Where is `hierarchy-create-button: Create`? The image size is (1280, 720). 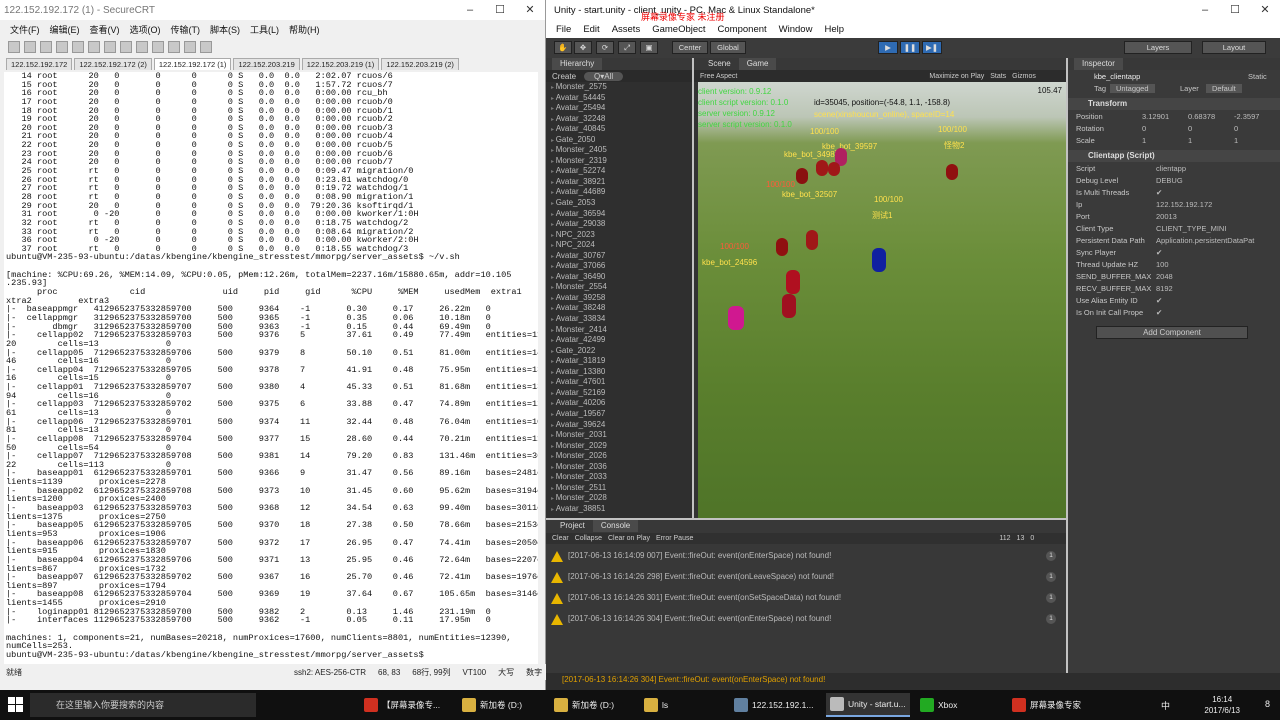 hierarchy-create-button: Create is located at coordinates (564, 76).